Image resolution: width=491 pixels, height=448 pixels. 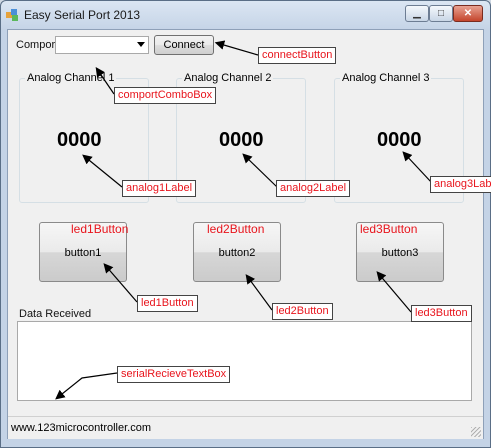 I want to click on callout-serial-receive-textbox: serialRecieveTextBox, so click(x=174, y=374).